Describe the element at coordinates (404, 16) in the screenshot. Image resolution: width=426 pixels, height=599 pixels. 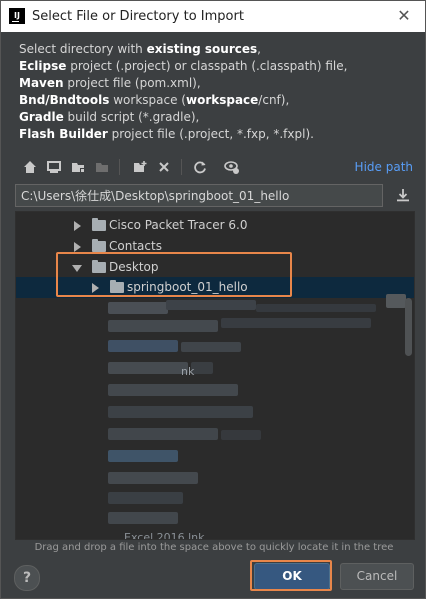
I see `close-icon: ✕` at that location.